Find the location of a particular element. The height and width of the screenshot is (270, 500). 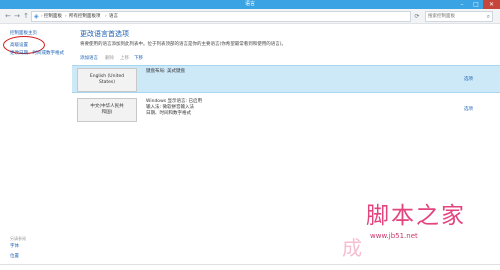

up-arrow-icon: ↑ is located at coordinates (26, 16).